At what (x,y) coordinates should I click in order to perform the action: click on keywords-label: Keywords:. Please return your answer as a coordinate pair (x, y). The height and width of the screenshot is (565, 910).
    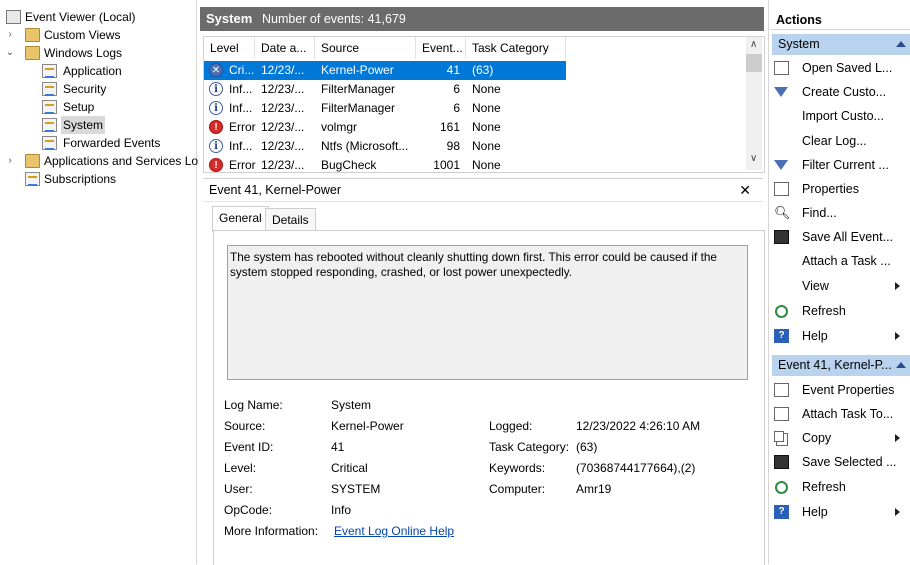
    Looking at the image, I should click on (517, 468).